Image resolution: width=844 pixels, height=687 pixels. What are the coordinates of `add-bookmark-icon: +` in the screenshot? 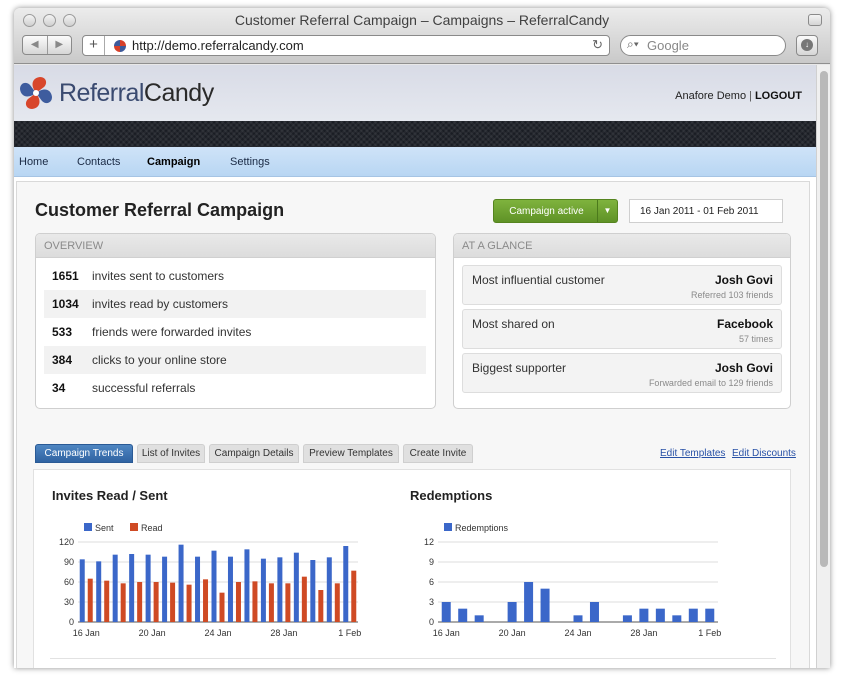 It's located at (94, 45).